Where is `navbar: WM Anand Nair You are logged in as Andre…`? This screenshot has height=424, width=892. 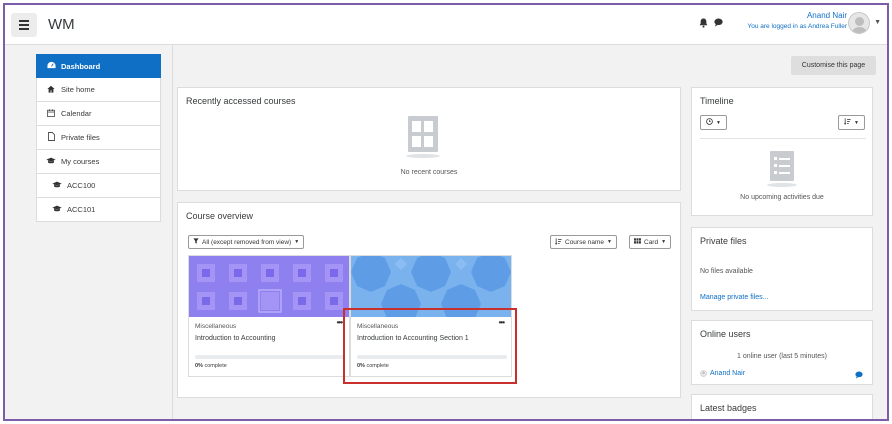
navbar: WM Anand Nair You are logged in as Andre… is located at coordinates (446, 25).